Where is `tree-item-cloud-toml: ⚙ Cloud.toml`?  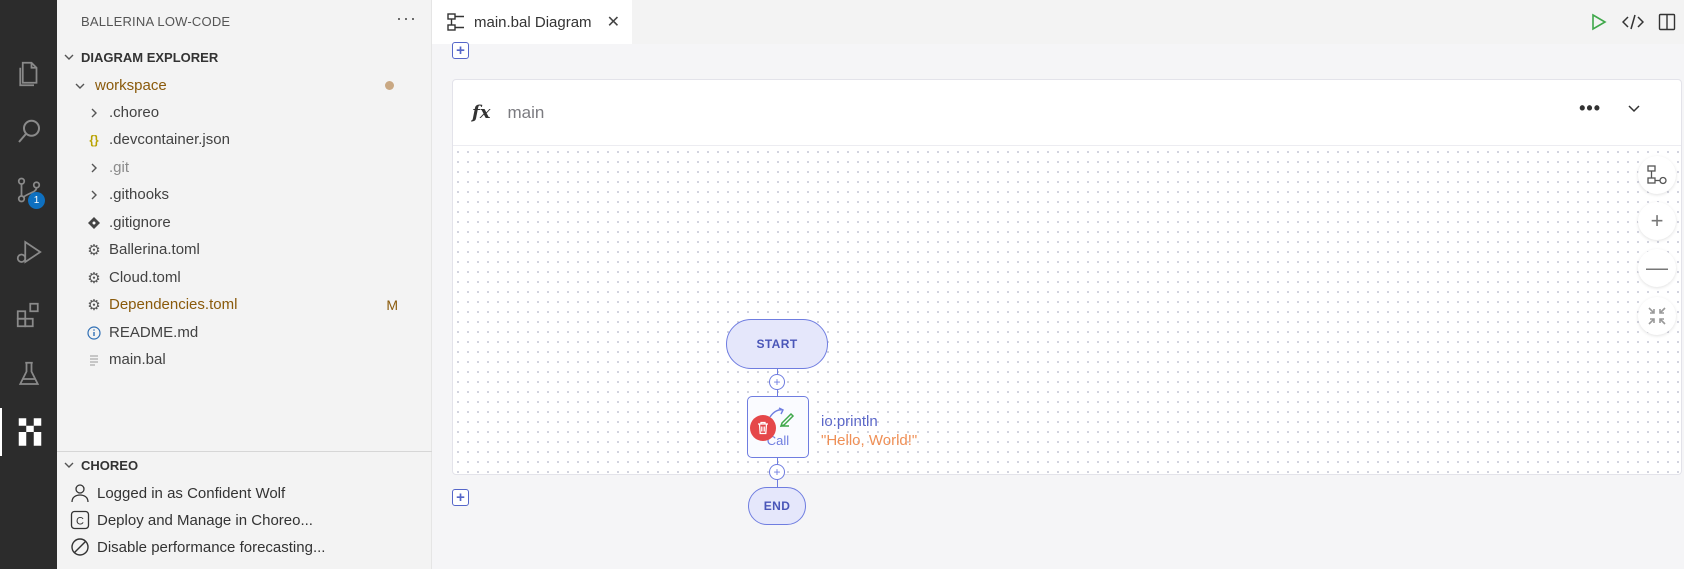 tree-item-cloud-toml: ⚙ Cloud.toml is located at coordinates (244, 277).